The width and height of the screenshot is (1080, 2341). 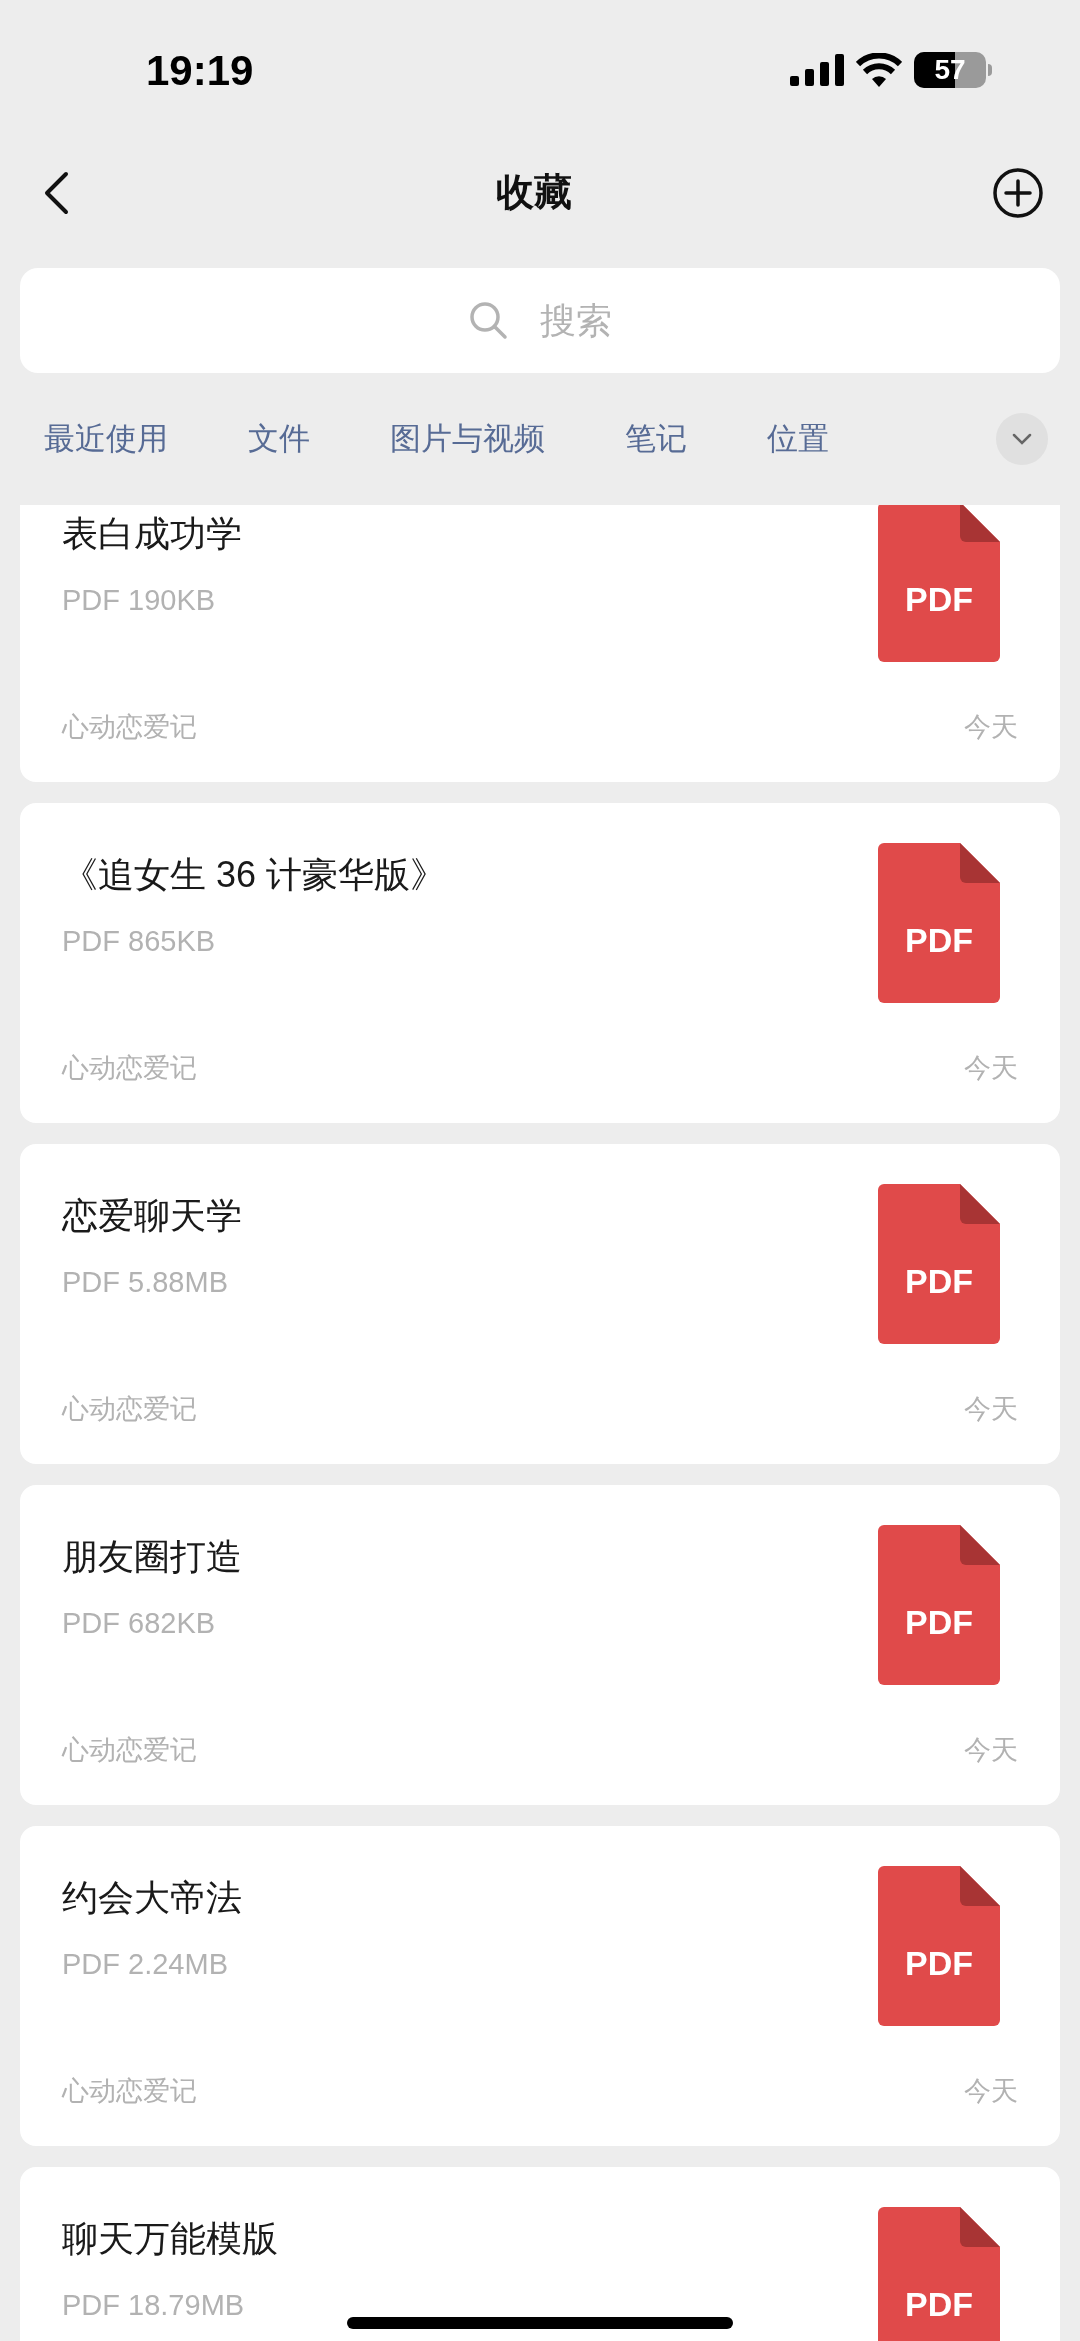 I want to click on file-card: 约会大帝法 PDF 2.24MB PDF 心动恋爱记 今天, so click(x=540, y=1986).